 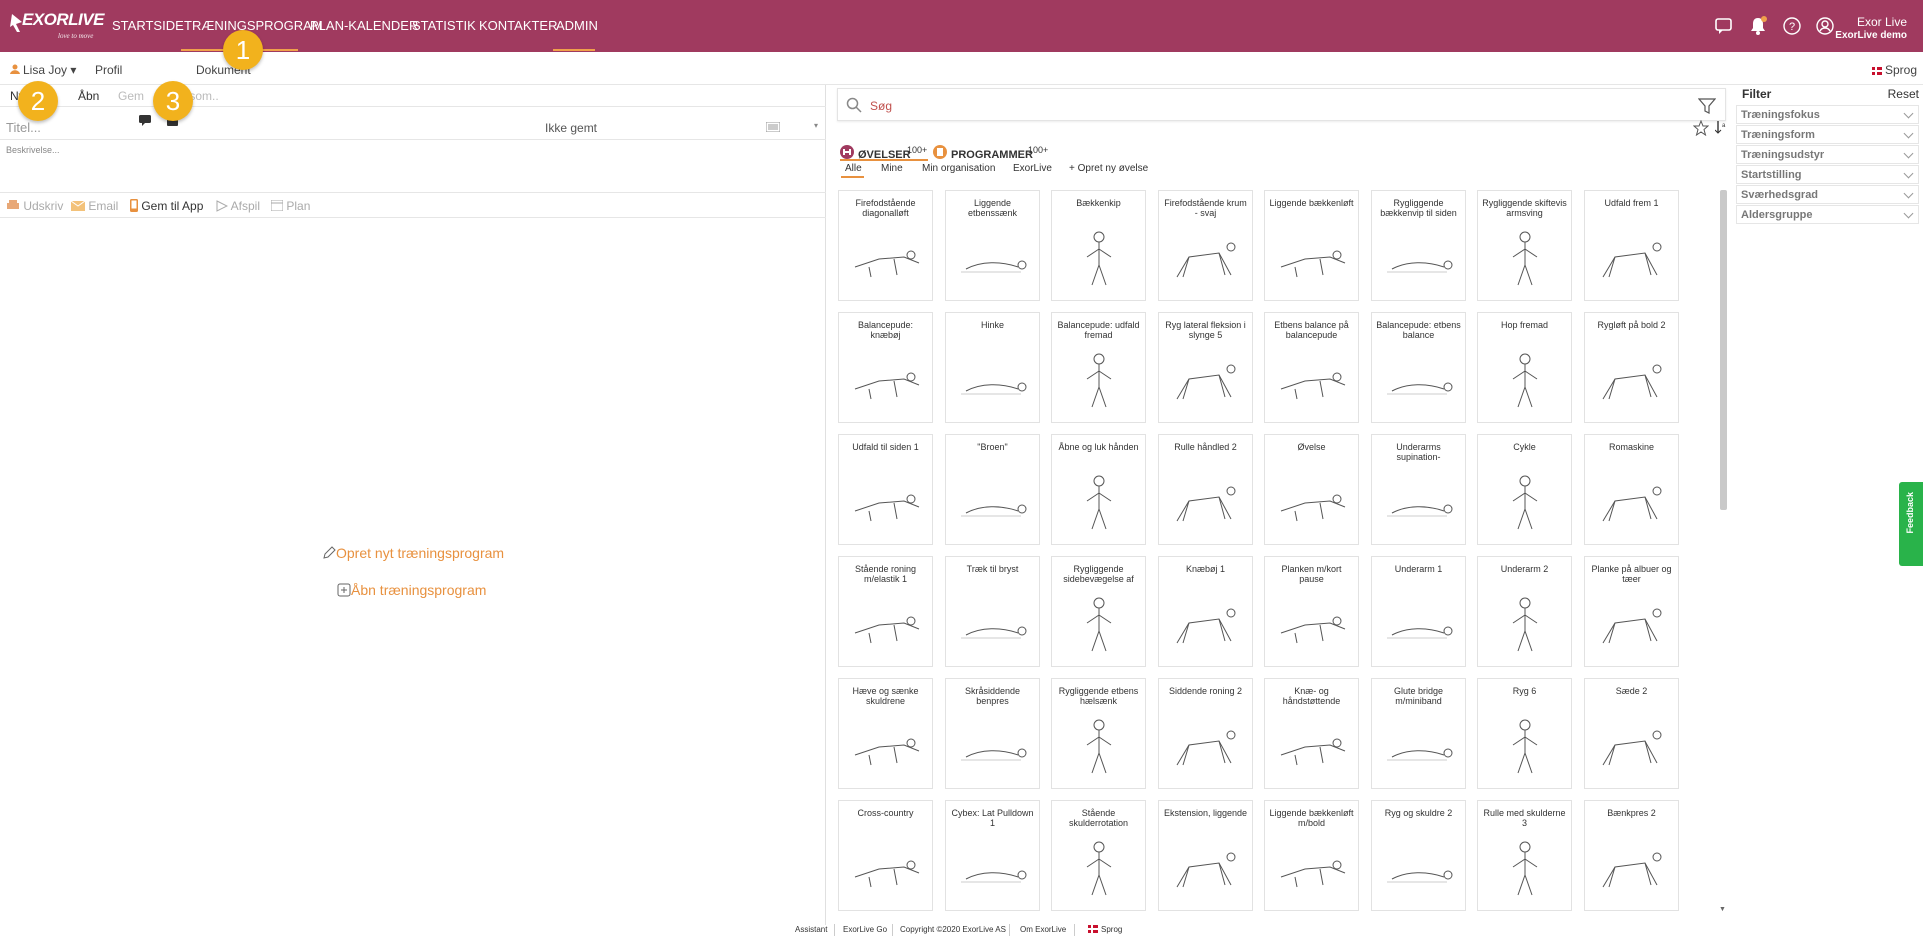 What do you see at coordinates (1524, 855) in the screenshot?
I see `exercise-card: Rulle med skulderne 3` at bounding box center [1524, 855].